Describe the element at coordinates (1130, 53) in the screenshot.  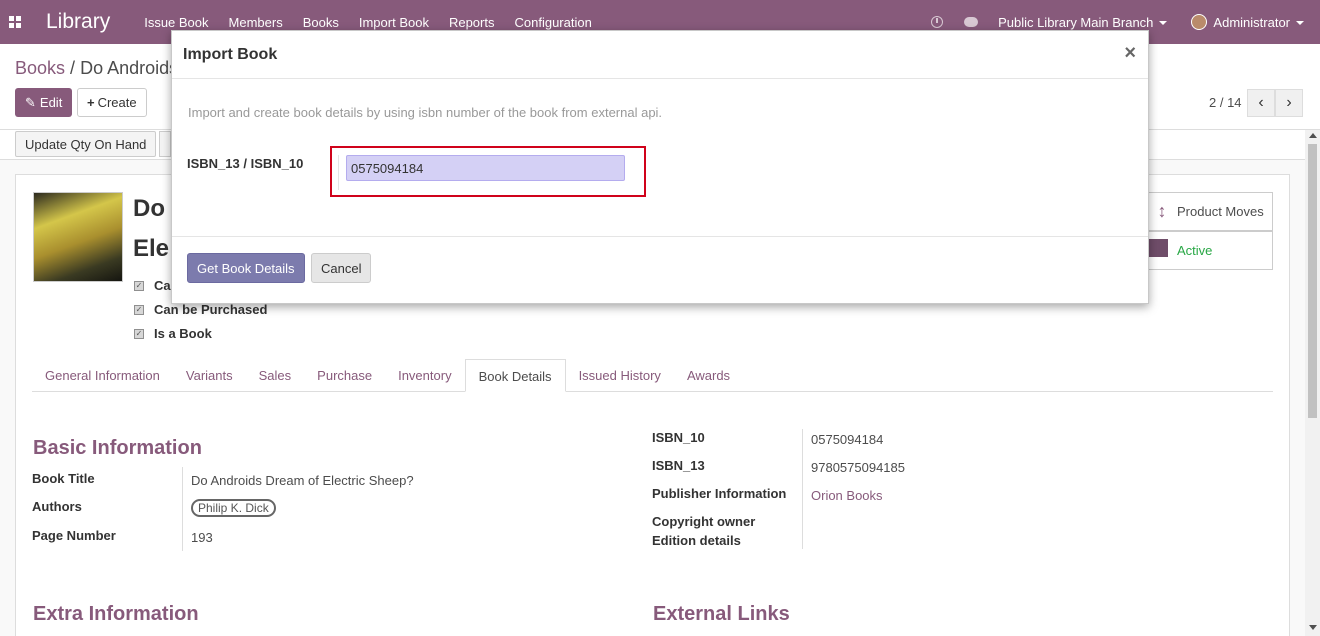
I see `close-icon: ×` at that location.